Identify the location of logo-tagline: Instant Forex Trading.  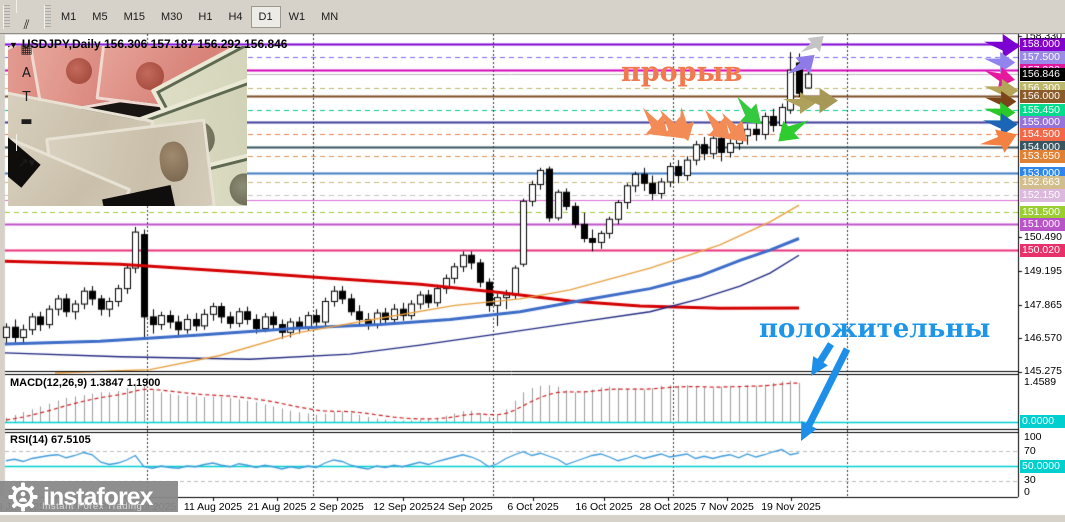
(92, 506).